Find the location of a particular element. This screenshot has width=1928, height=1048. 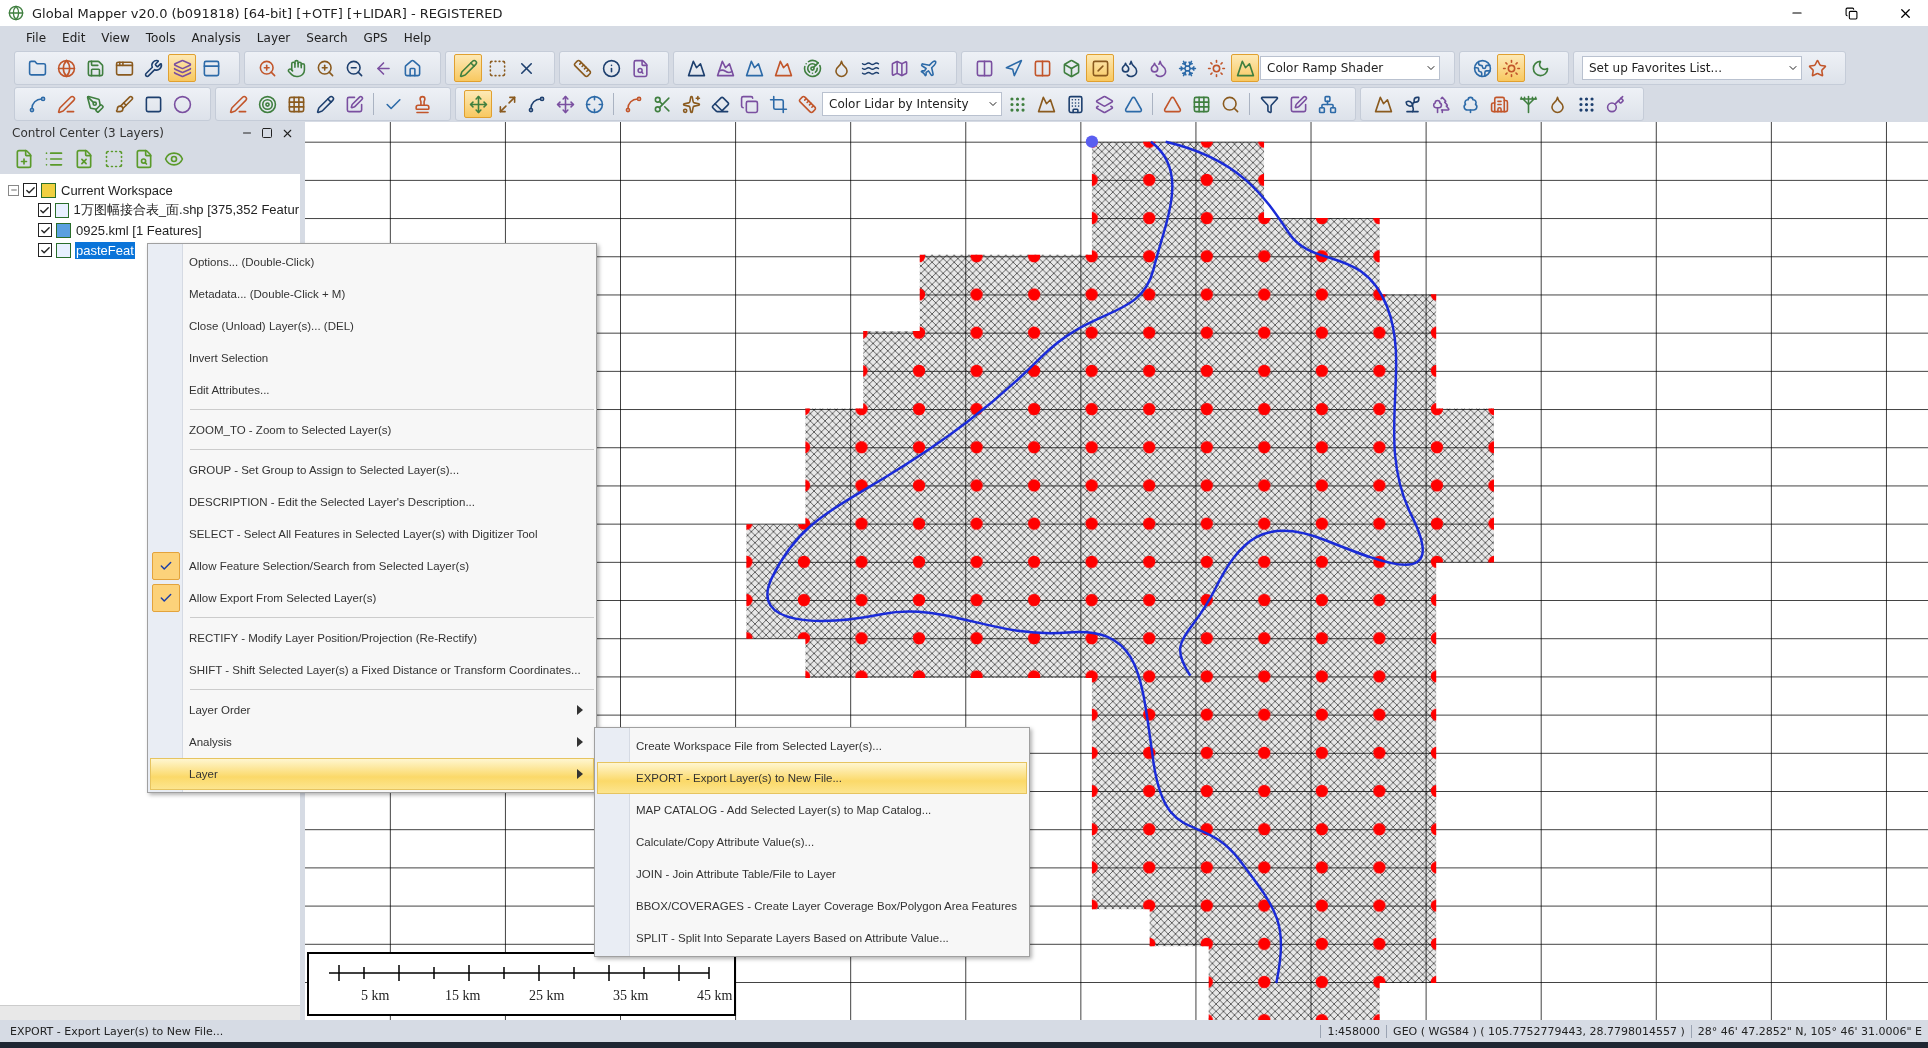

menu-item: Search is located at coordinates (327, 38).